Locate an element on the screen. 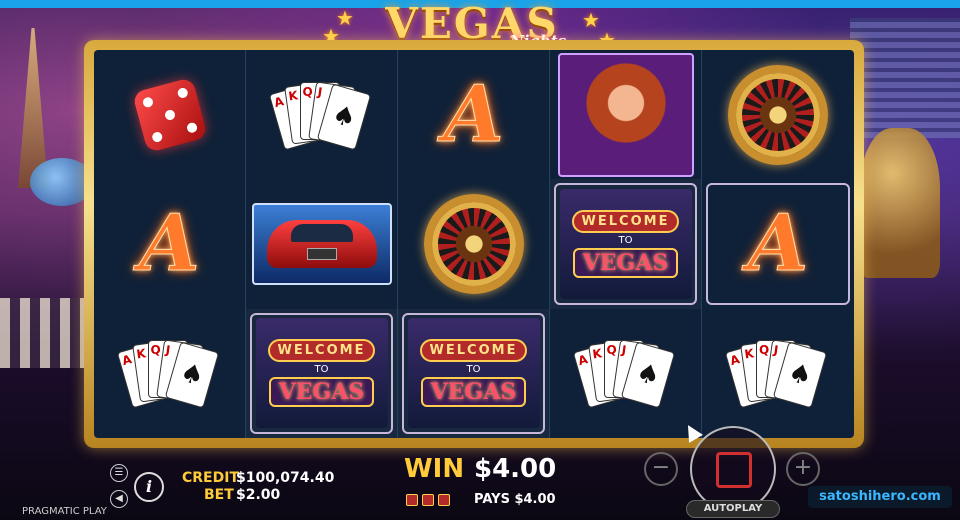 This screenshot has height=520, width=960. info-button: i is located at coordinates (149, 487).